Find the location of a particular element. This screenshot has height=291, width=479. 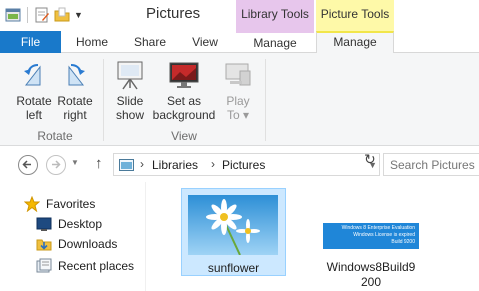

slide-show-label-1: Slide is located at coordinates (130, 101).